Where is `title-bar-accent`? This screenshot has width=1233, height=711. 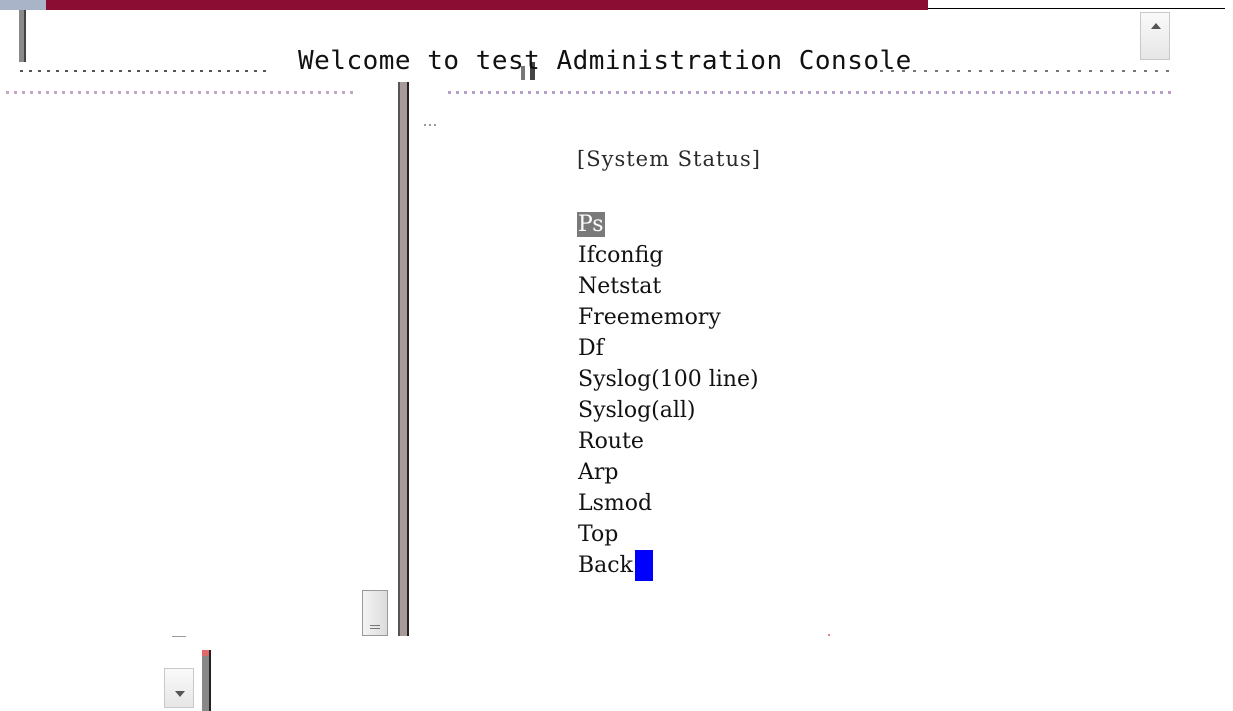 title-bar-accent is located at coordinates (487, 5).